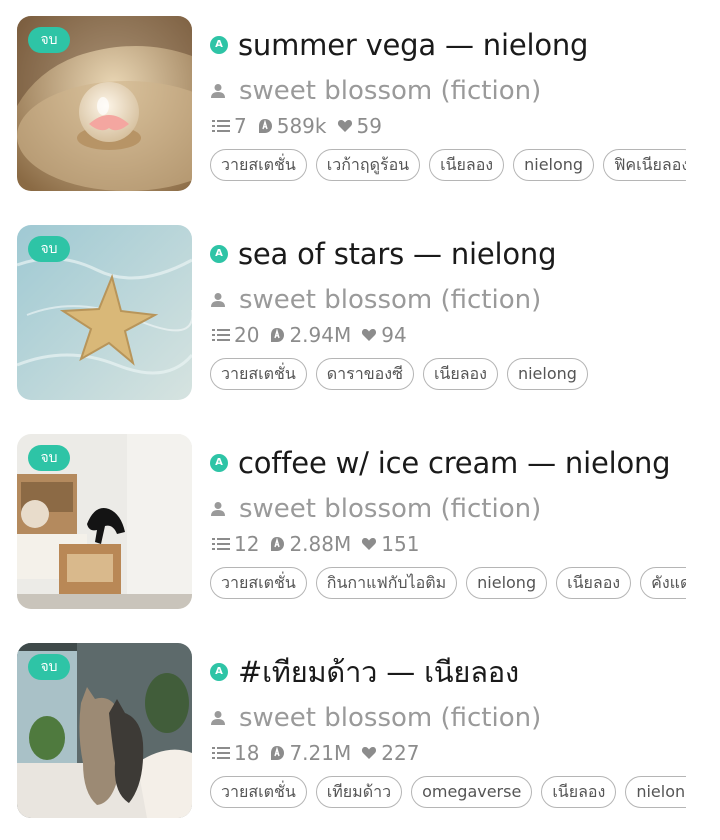  I want to click on stats-row: 18 7.21M 227, so click(320, 753).